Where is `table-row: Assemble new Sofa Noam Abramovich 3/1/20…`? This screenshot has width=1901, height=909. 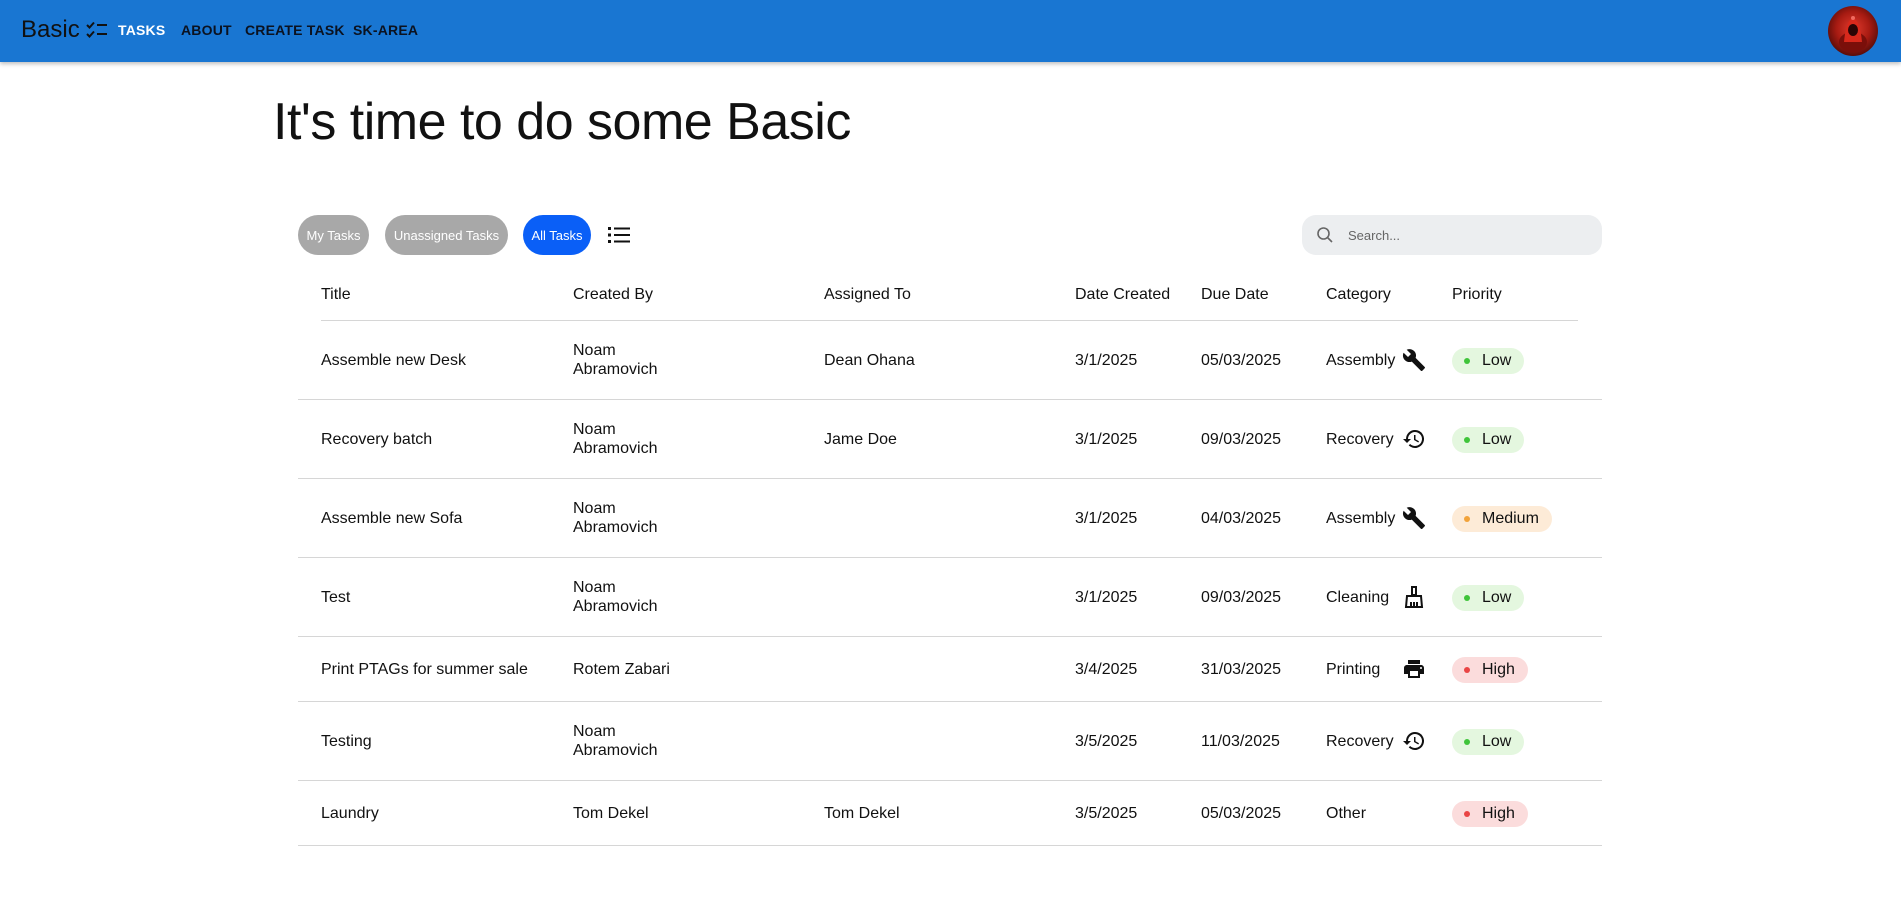 table-row: Assemble new Sofa Noam Abramovich 3/1/20… is located at coordinates (950, 518).